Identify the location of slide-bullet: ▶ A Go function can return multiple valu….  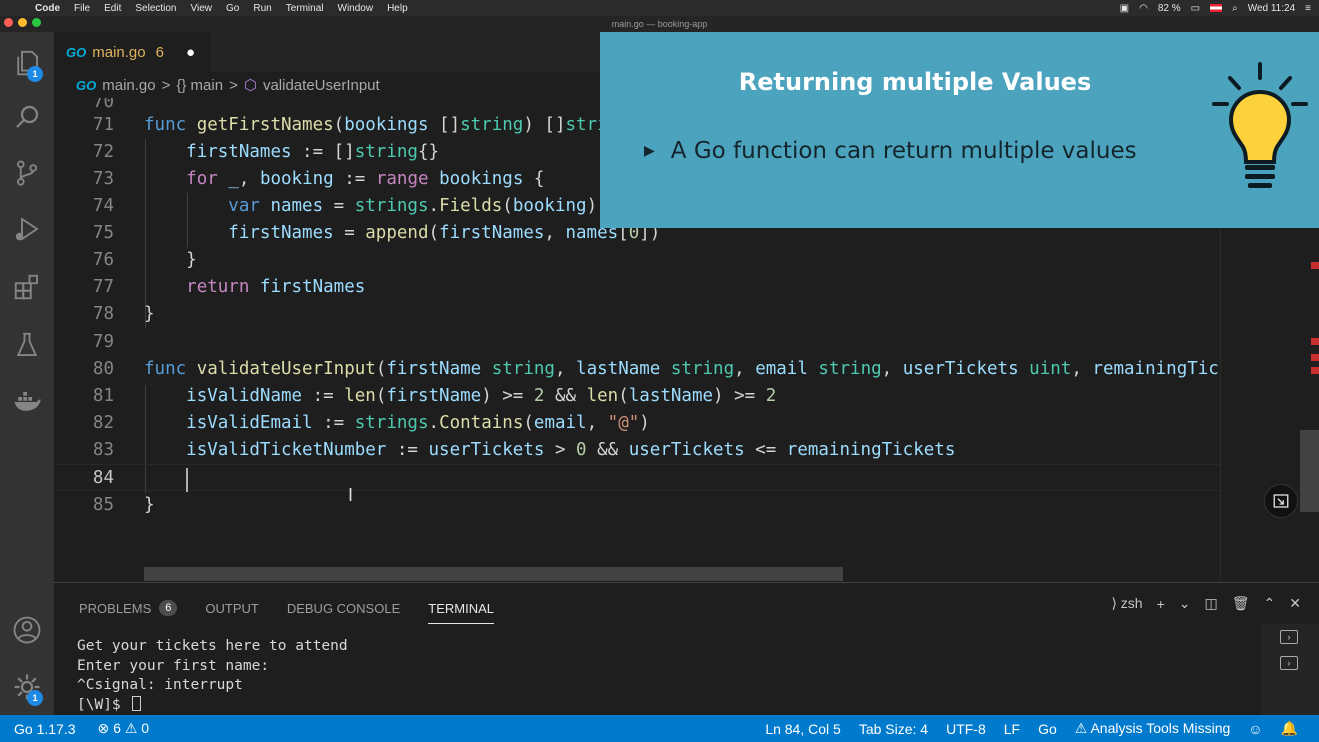
(890, 151).